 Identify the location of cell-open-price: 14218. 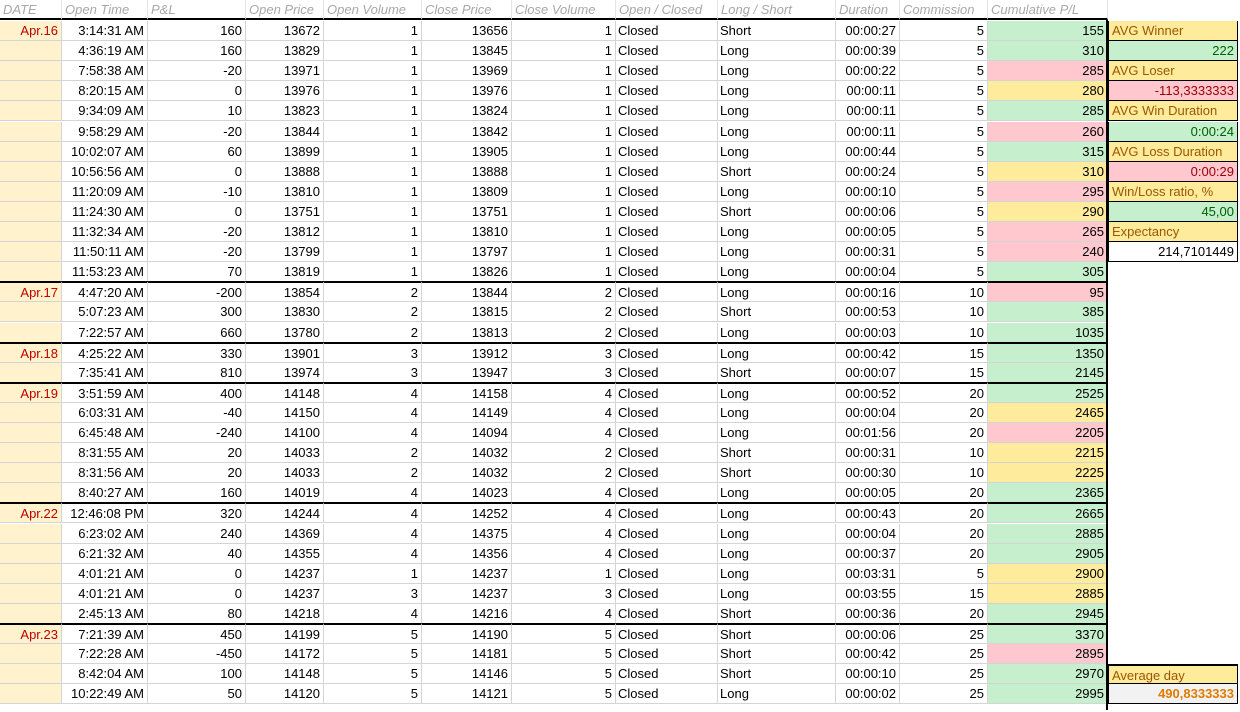
(285, 614).